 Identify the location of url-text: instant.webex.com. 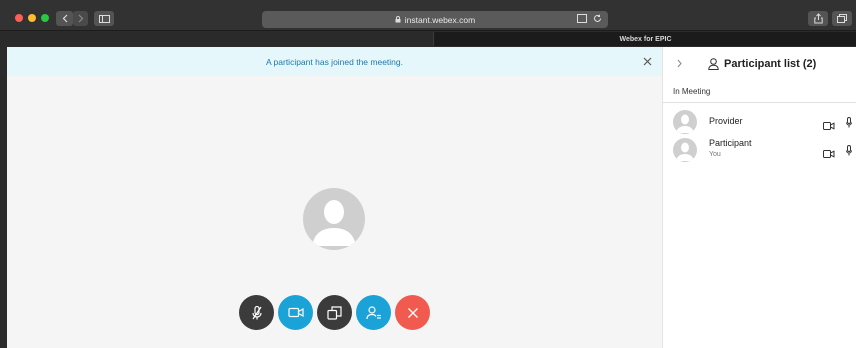
(440, 19).